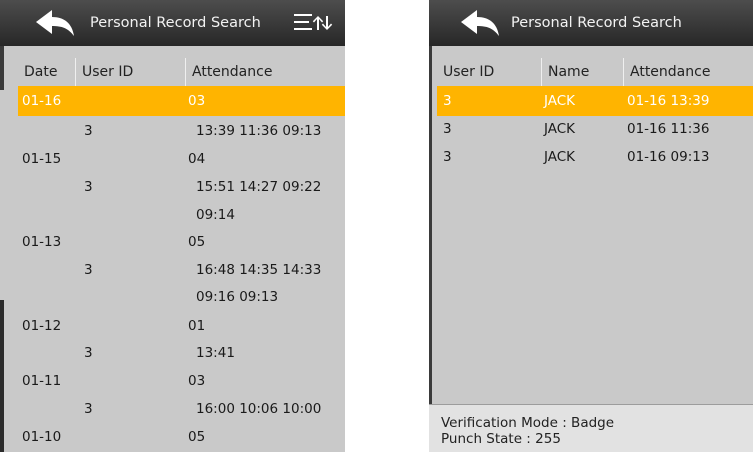 The height and width of the screenshot is (452, 753). Describe the element at coordinates (668, 101) in the screenshot. I see `attendance-cell: 01-16 13:39` at that location.